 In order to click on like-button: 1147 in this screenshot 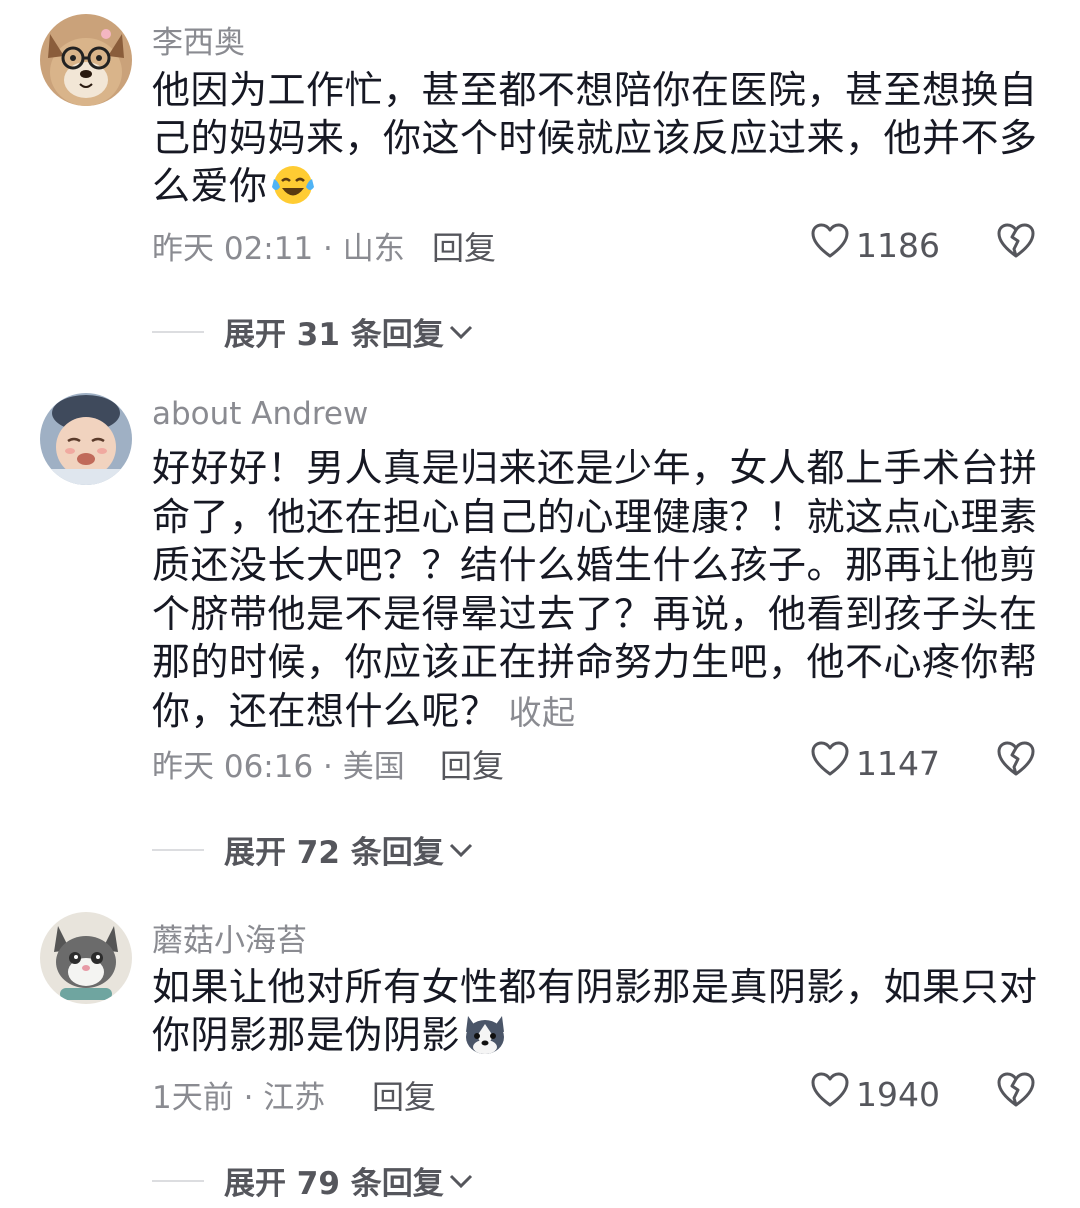, I will do `click(875, 763)`.